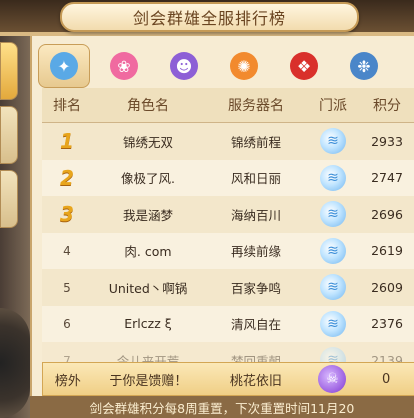 The width and height of the screenshot is (414, 418). I want to click on school-tab: ☻, so click(184, 66).